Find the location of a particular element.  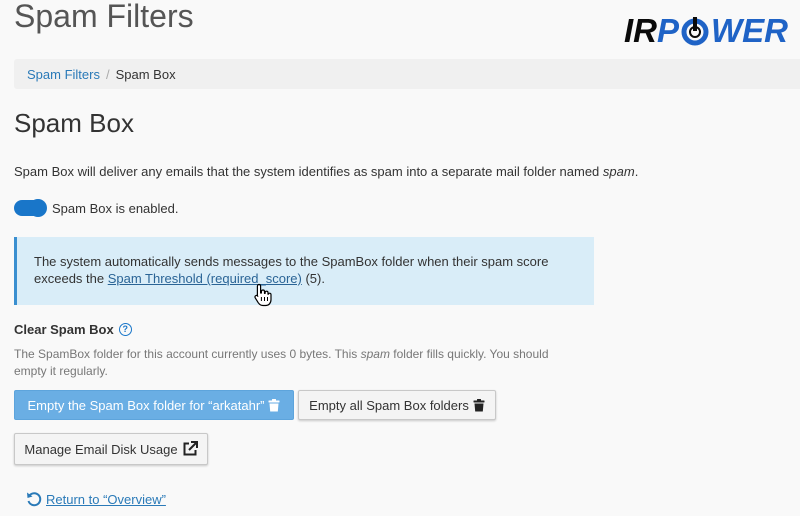

description-end: . is located at coordinates (636, 171).